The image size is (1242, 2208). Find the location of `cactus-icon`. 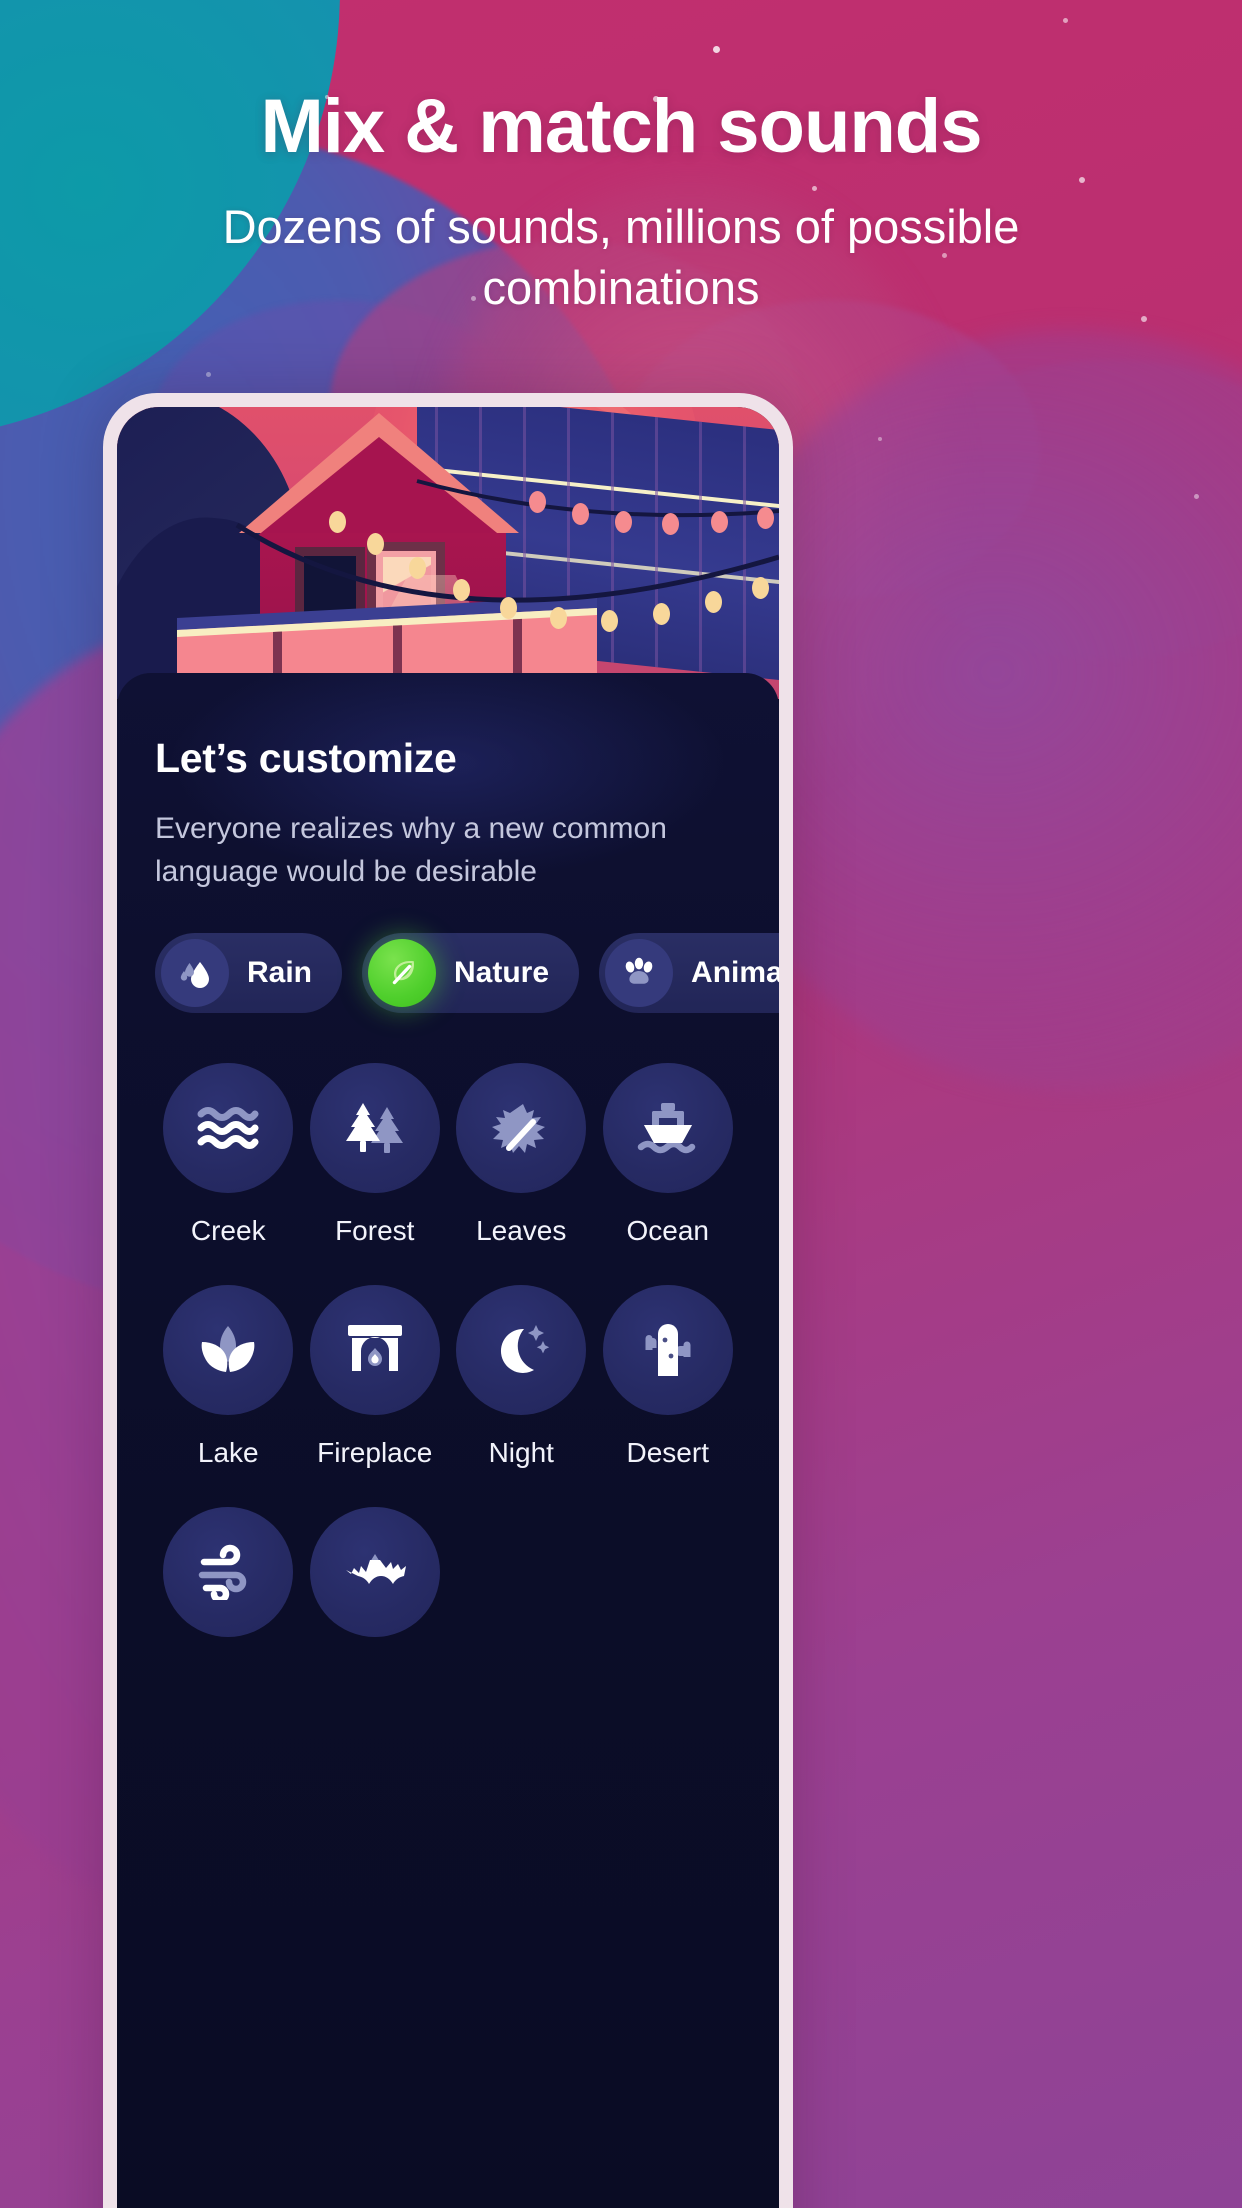

cactus-icon is located at coordinates (667, 1350).